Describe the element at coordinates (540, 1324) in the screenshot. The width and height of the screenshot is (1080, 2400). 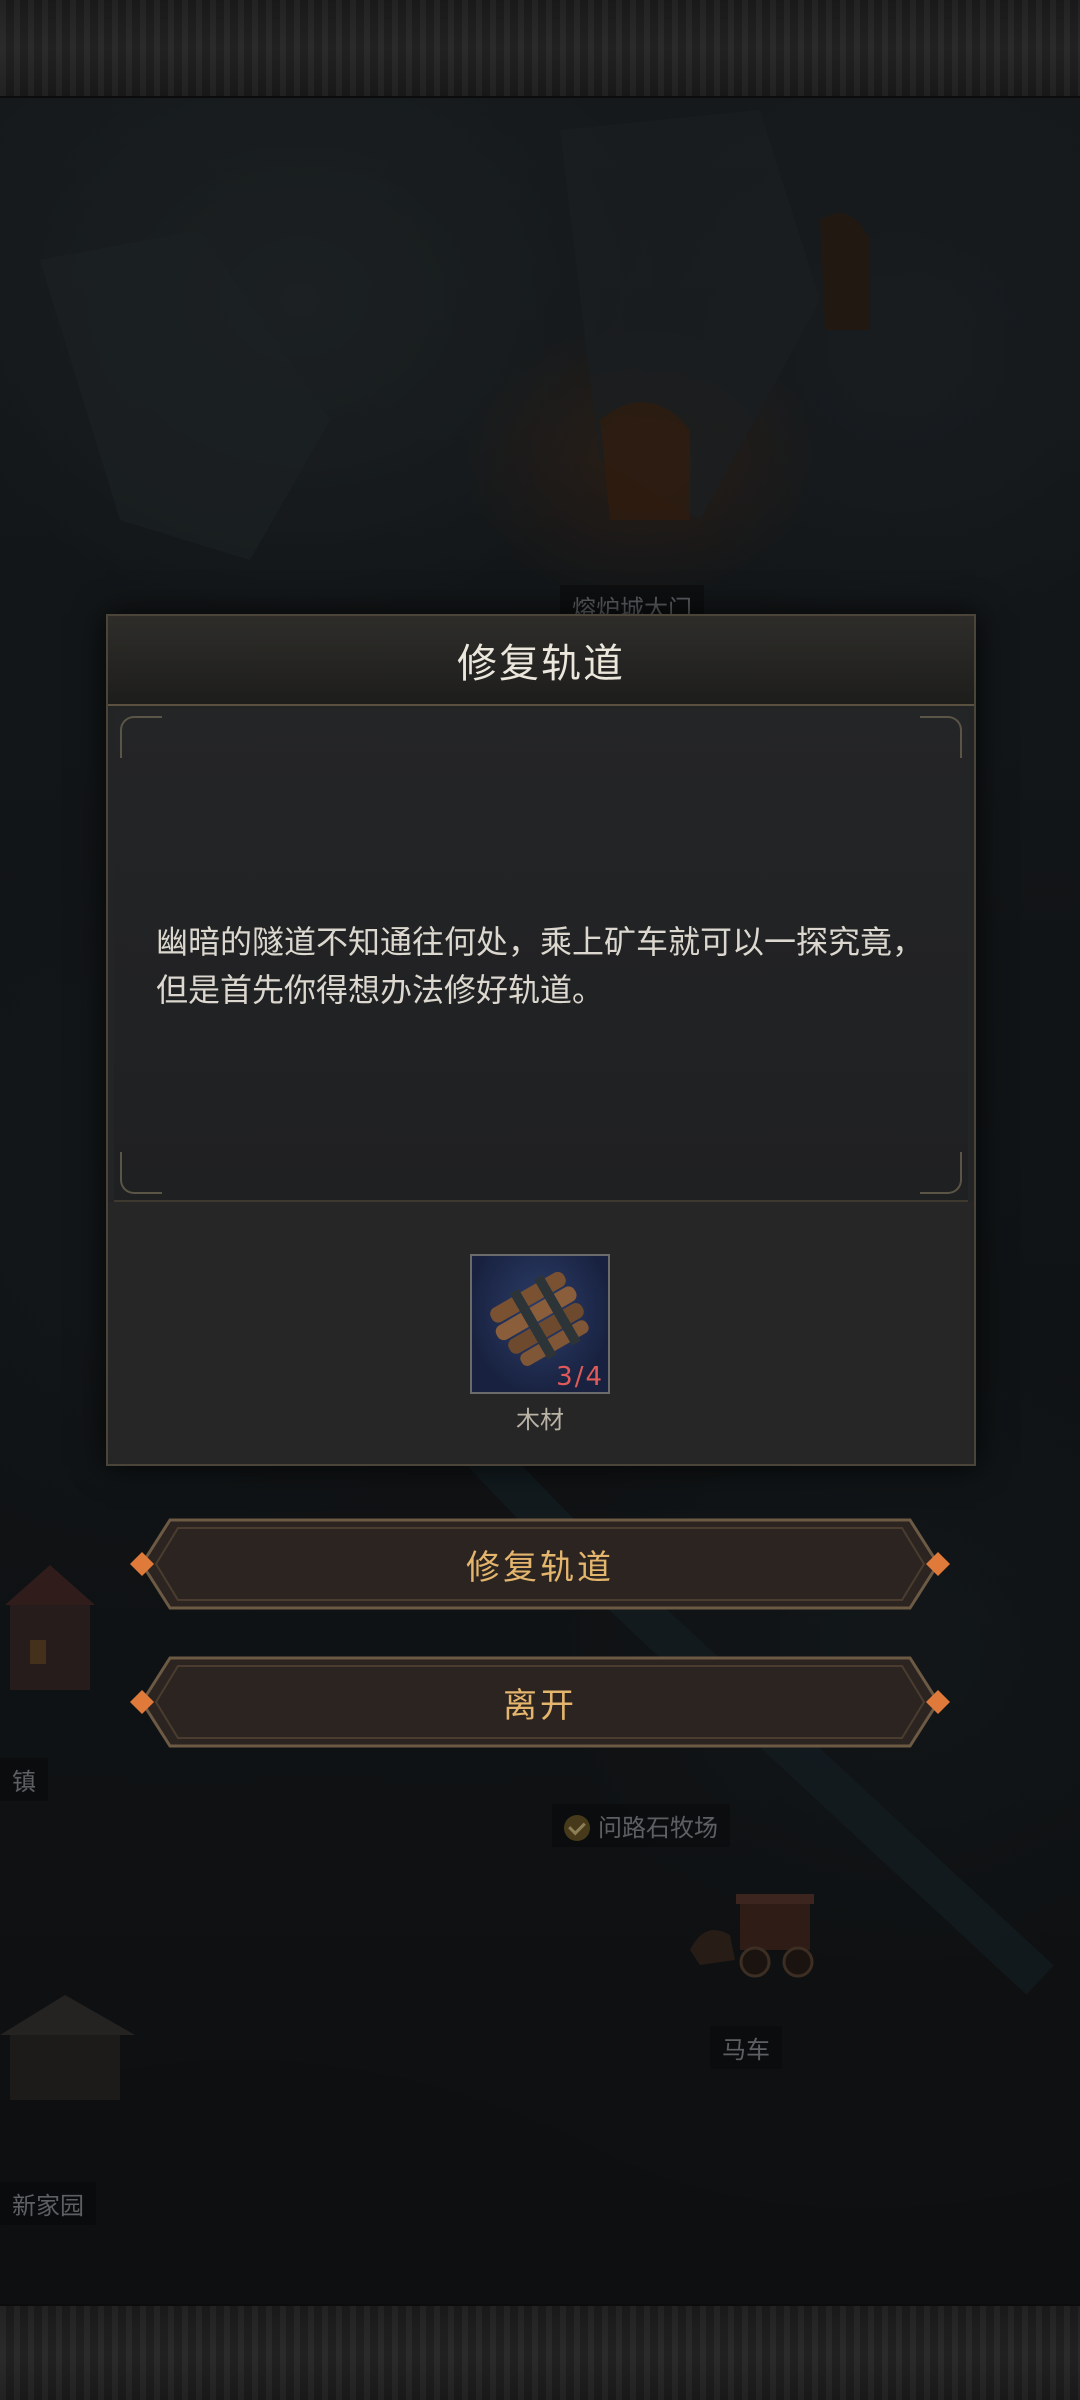
I see `item-slot-wood: 3/4` at that location.